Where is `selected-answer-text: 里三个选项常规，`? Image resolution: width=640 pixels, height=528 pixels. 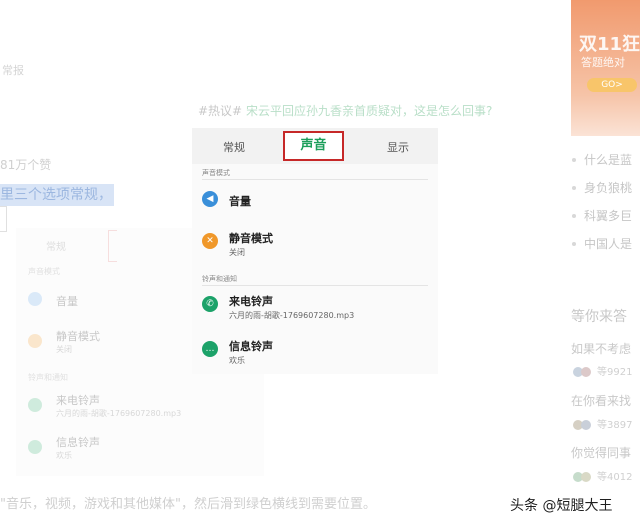 selected-answer-text: 里三个选项常规， is located at coordinates (57, 195).